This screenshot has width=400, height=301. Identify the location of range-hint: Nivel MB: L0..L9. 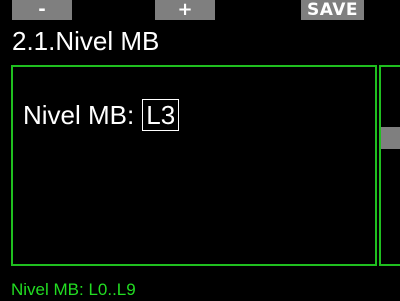
(73, 289).